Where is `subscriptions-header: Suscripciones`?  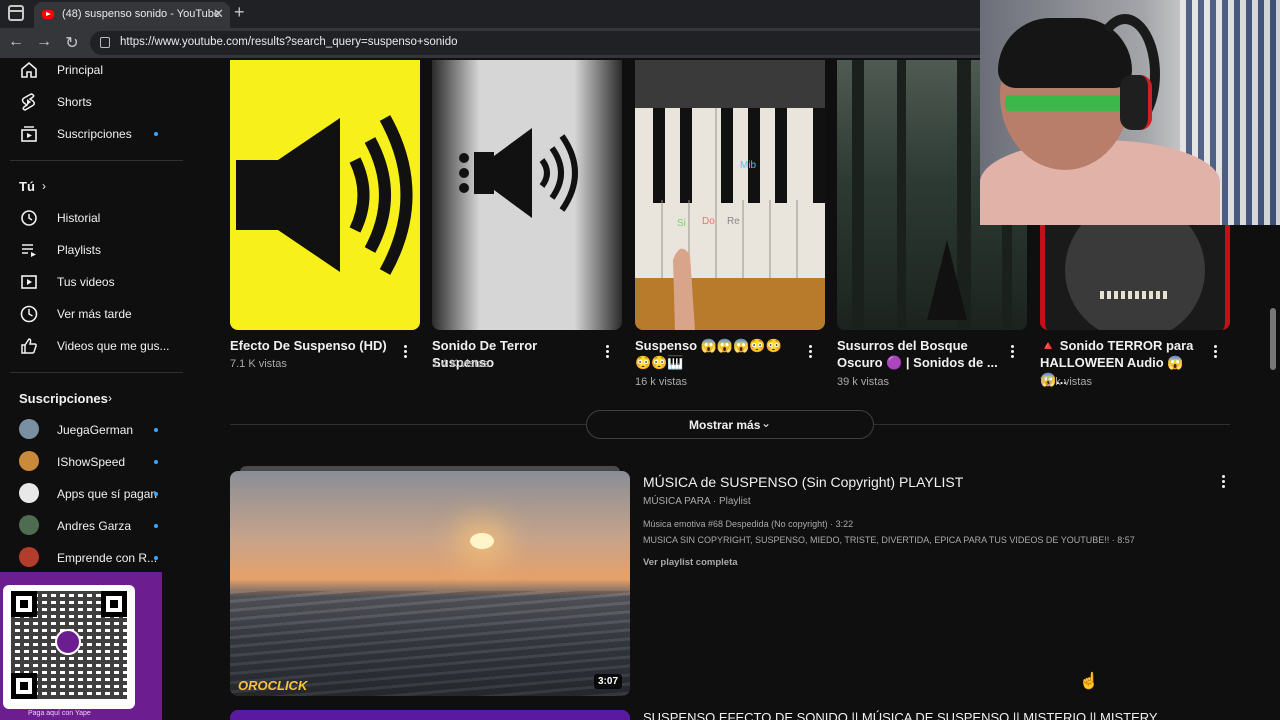 subscriptions-header: Suscripciones is located at coordinates (63, 398).